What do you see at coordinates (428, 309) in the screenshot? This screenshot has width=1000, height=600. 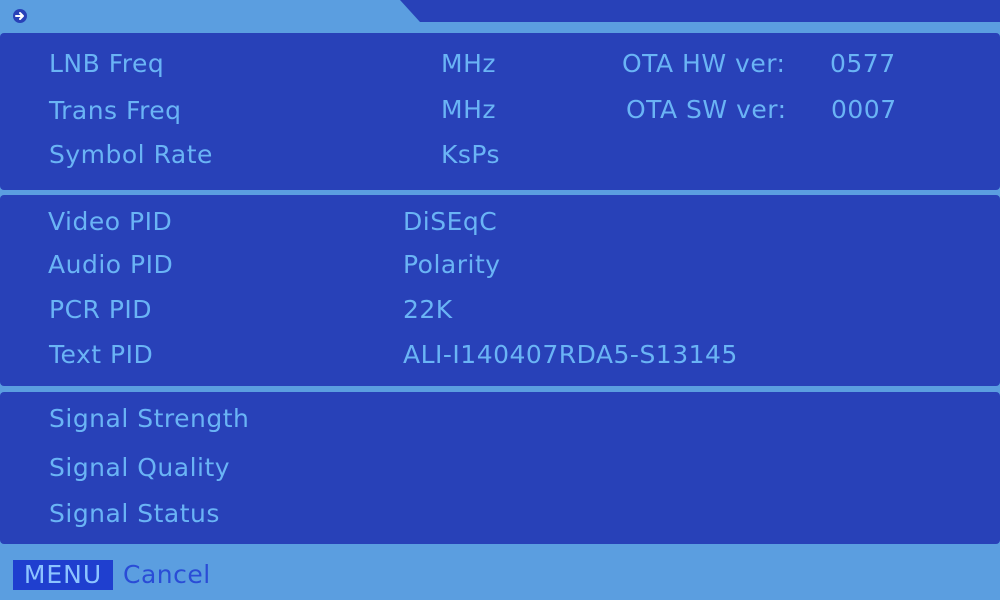 I see `tone-22k-label: 22K` at bounding box center [428, 309].